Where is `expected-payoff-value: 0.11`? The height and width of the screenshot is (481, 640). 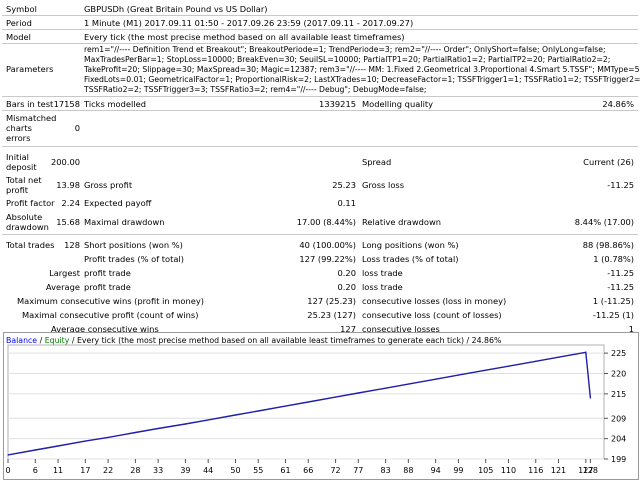
expected-payoff-value: 0.11 is located at coordinates (346, 203).